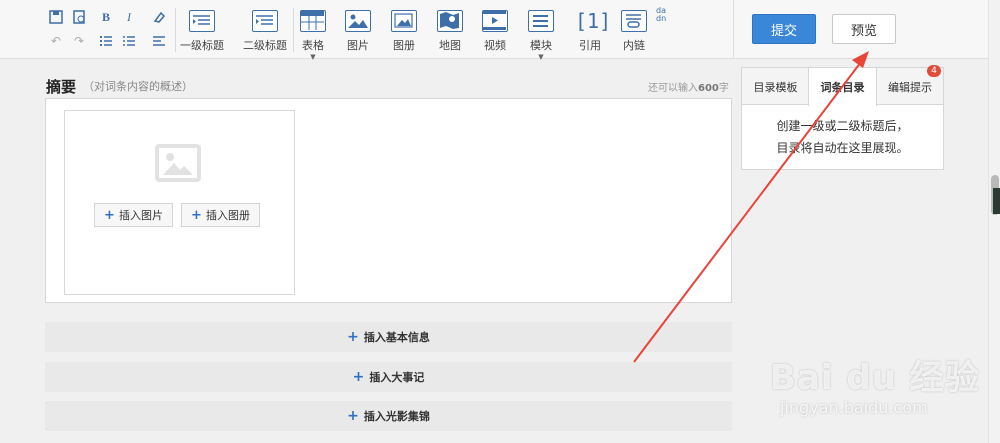 The width and height of the screenshot is (1000, 443). I want to click on eraser-icon, so click(159, 17).